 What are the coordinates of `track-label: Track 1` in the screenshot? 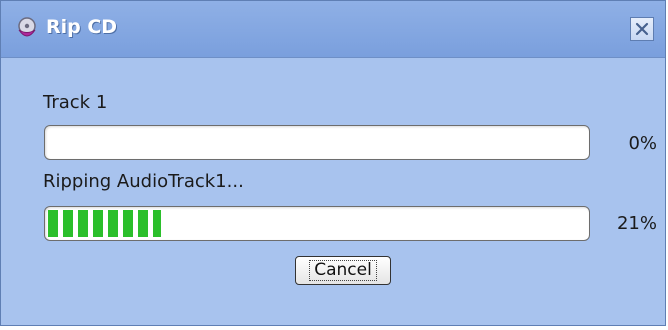 It's located at (75, 102).